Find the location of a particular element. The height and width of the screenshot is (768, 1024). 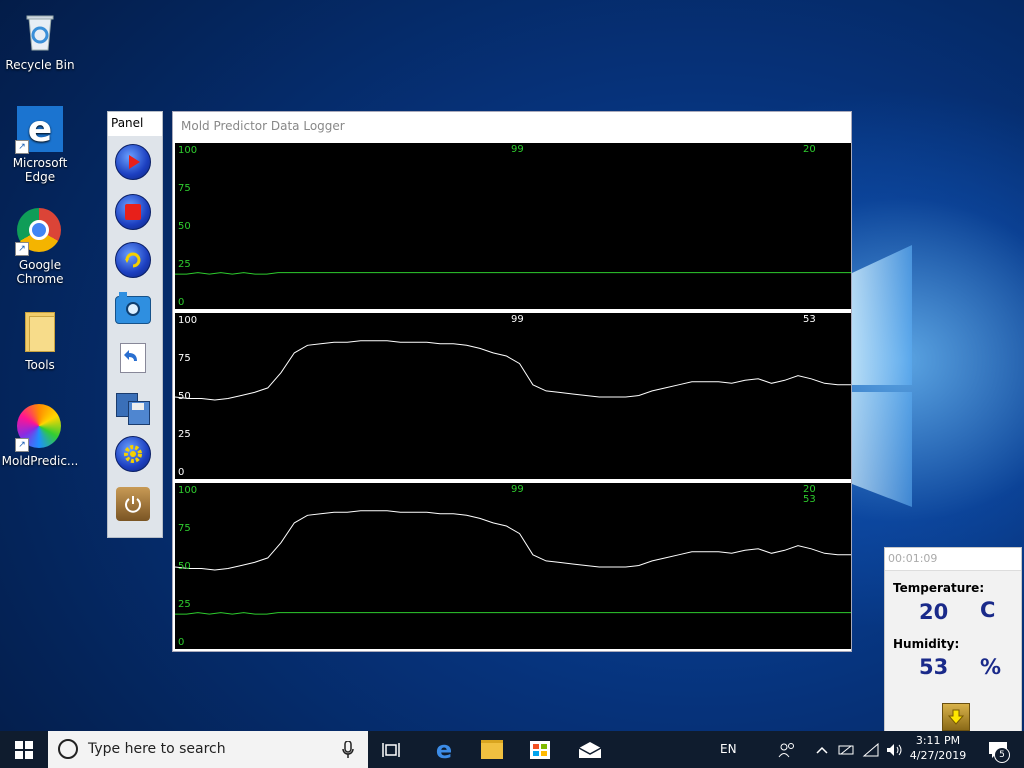

microphone-icon is located at coordinates (348, 750).